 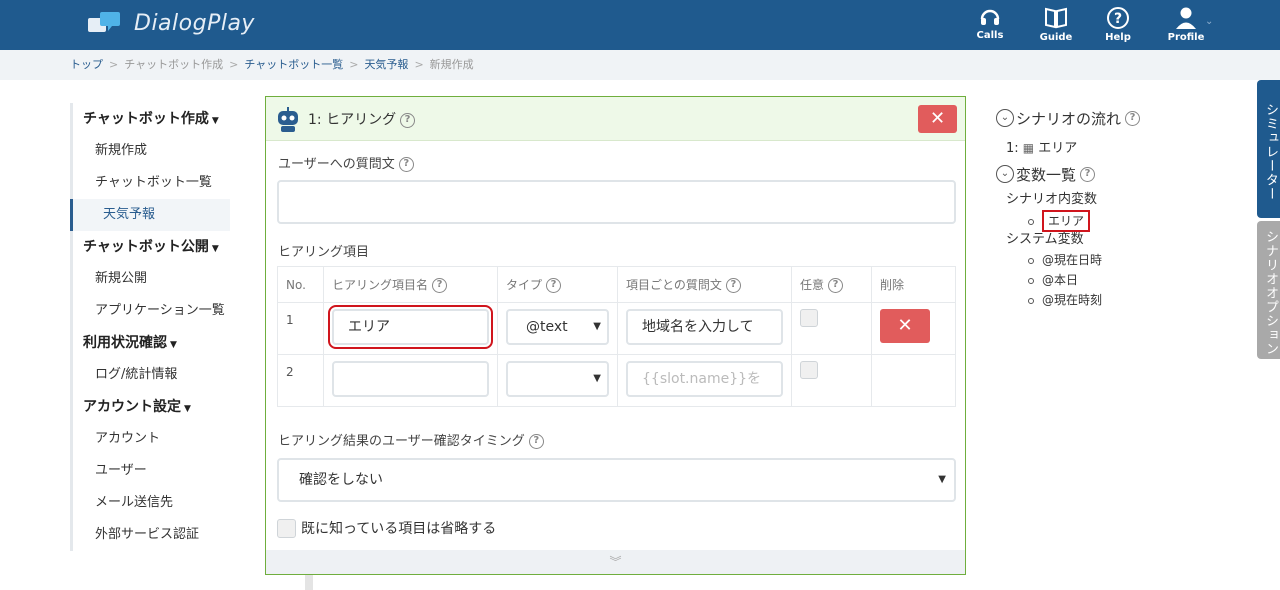 I want to click on type-select: ▼, so click(x=557, y=379).